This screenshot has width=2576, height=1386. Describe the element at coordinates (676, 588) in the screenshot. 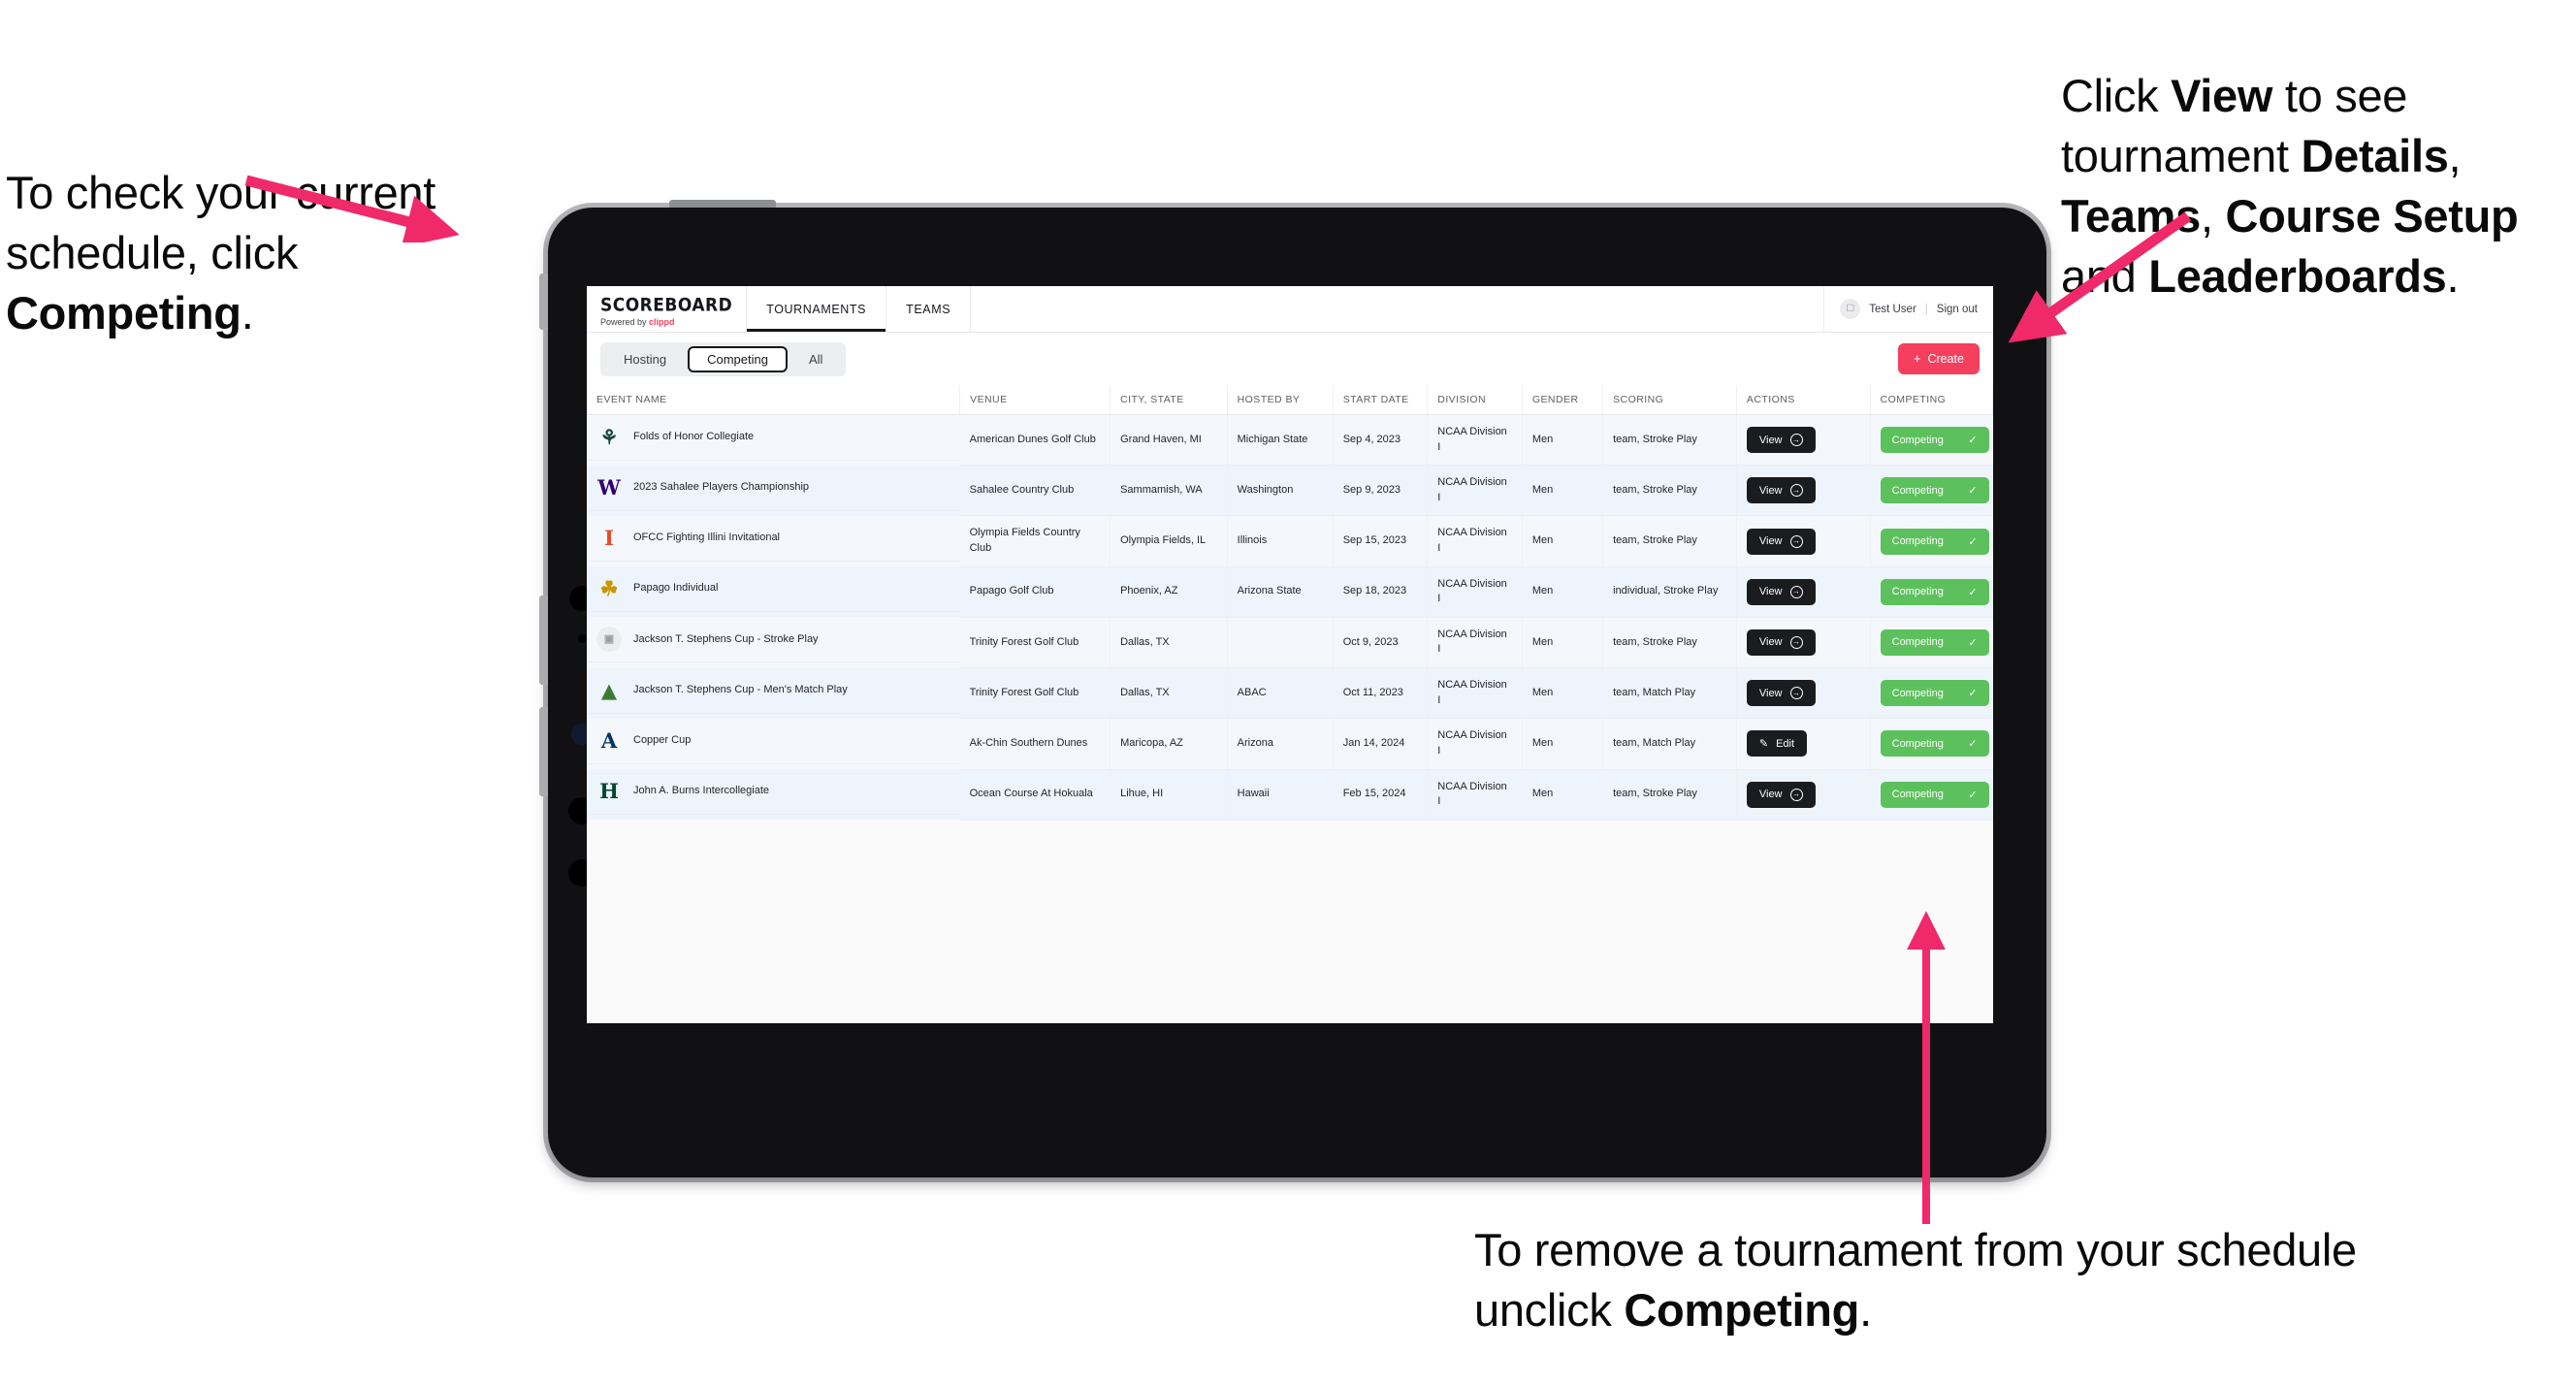

I see `event-name-label: Papago Individual` at that location.